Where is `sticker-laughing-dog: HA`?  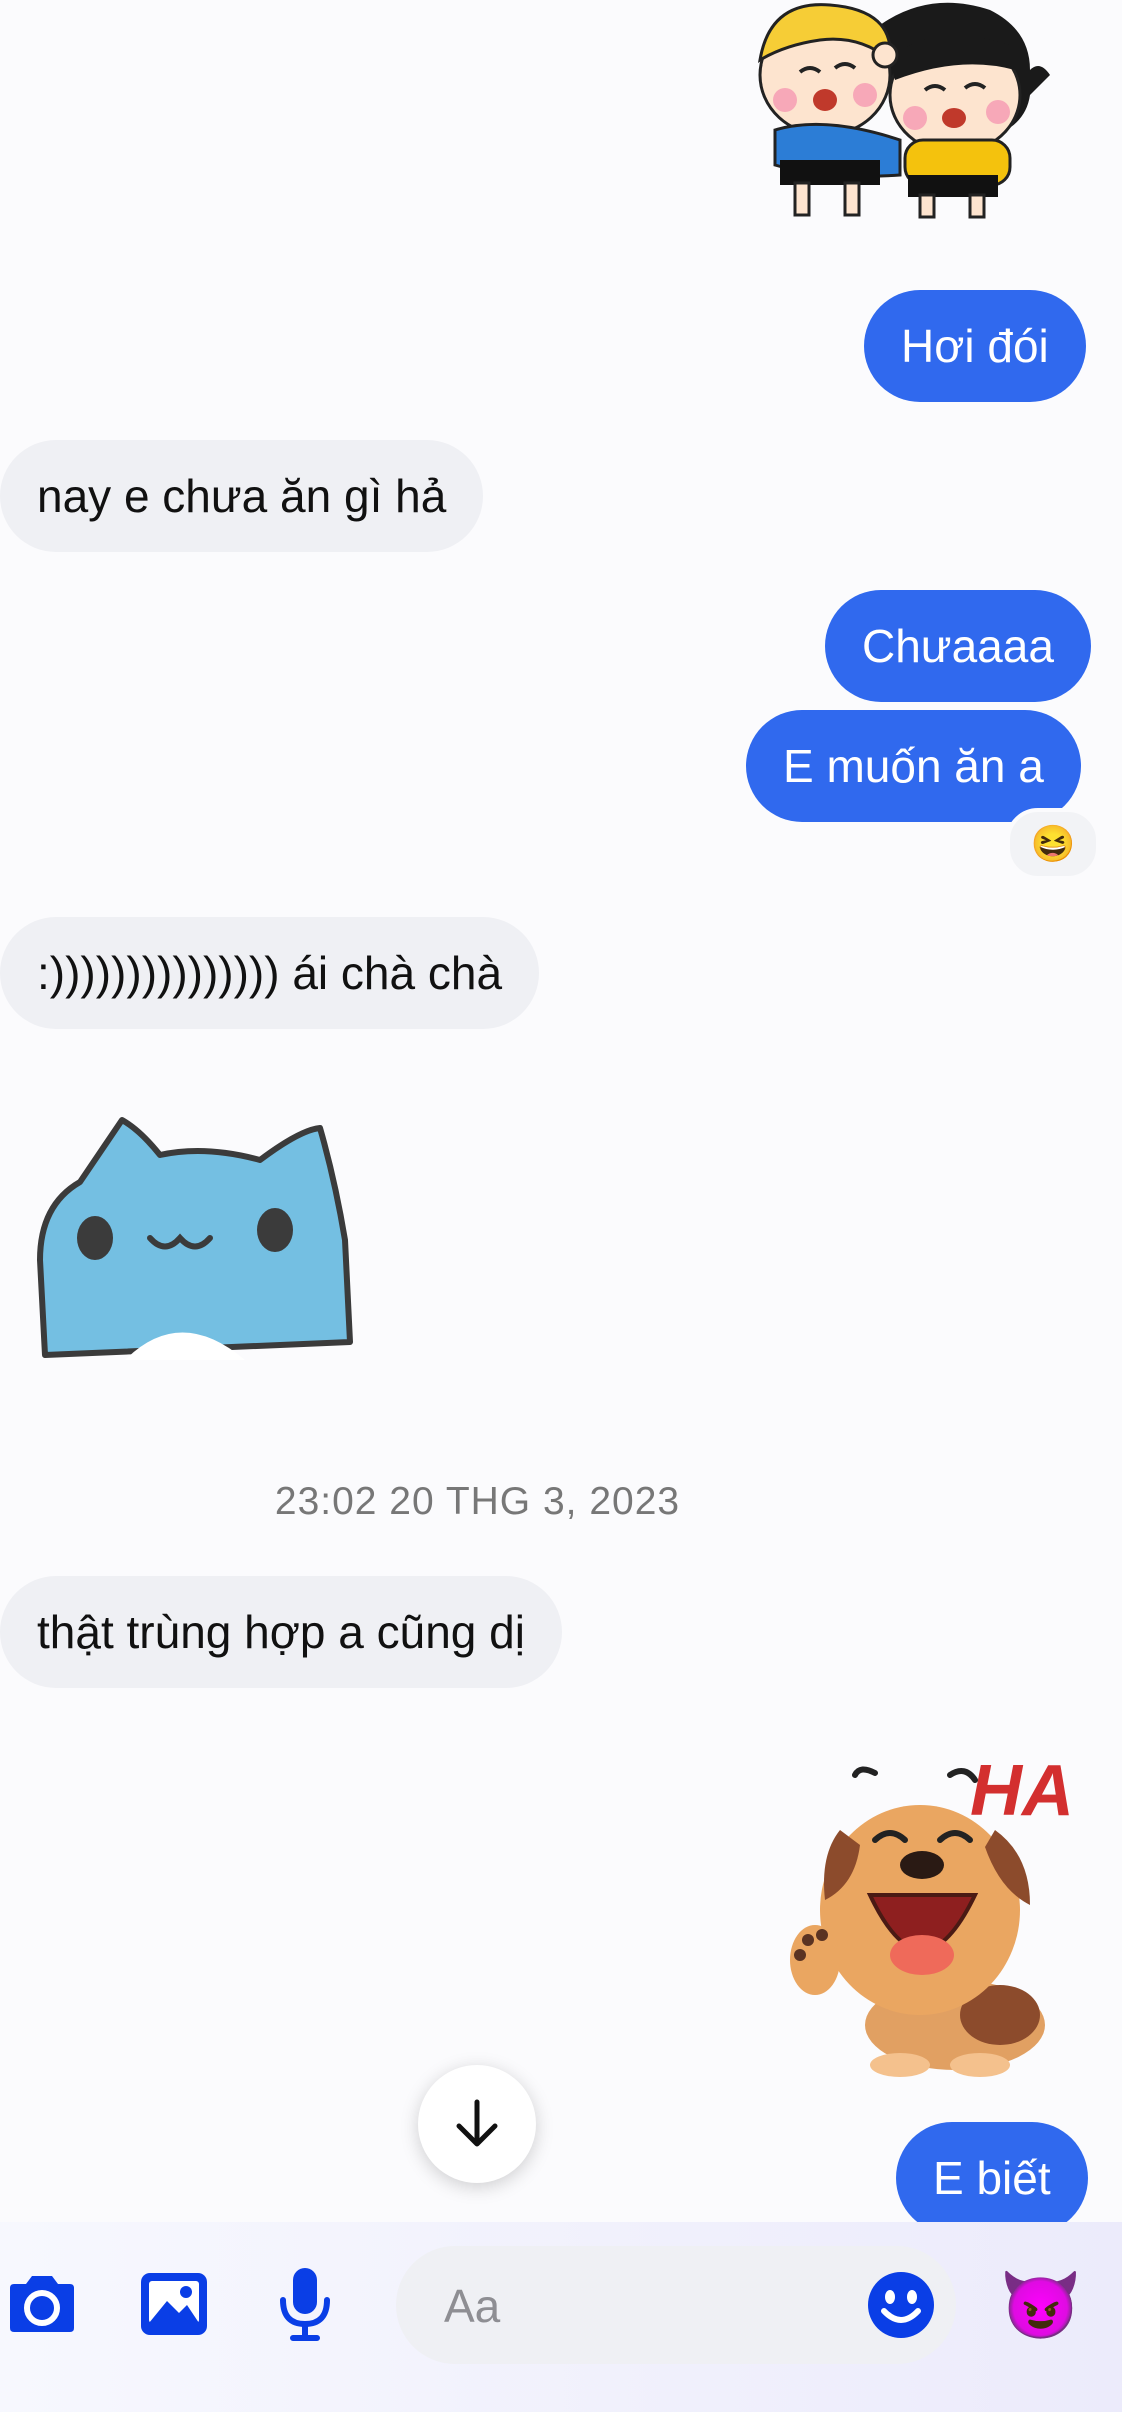 sticker-laughing-dog: HA is located at coordinates (935, 1907).